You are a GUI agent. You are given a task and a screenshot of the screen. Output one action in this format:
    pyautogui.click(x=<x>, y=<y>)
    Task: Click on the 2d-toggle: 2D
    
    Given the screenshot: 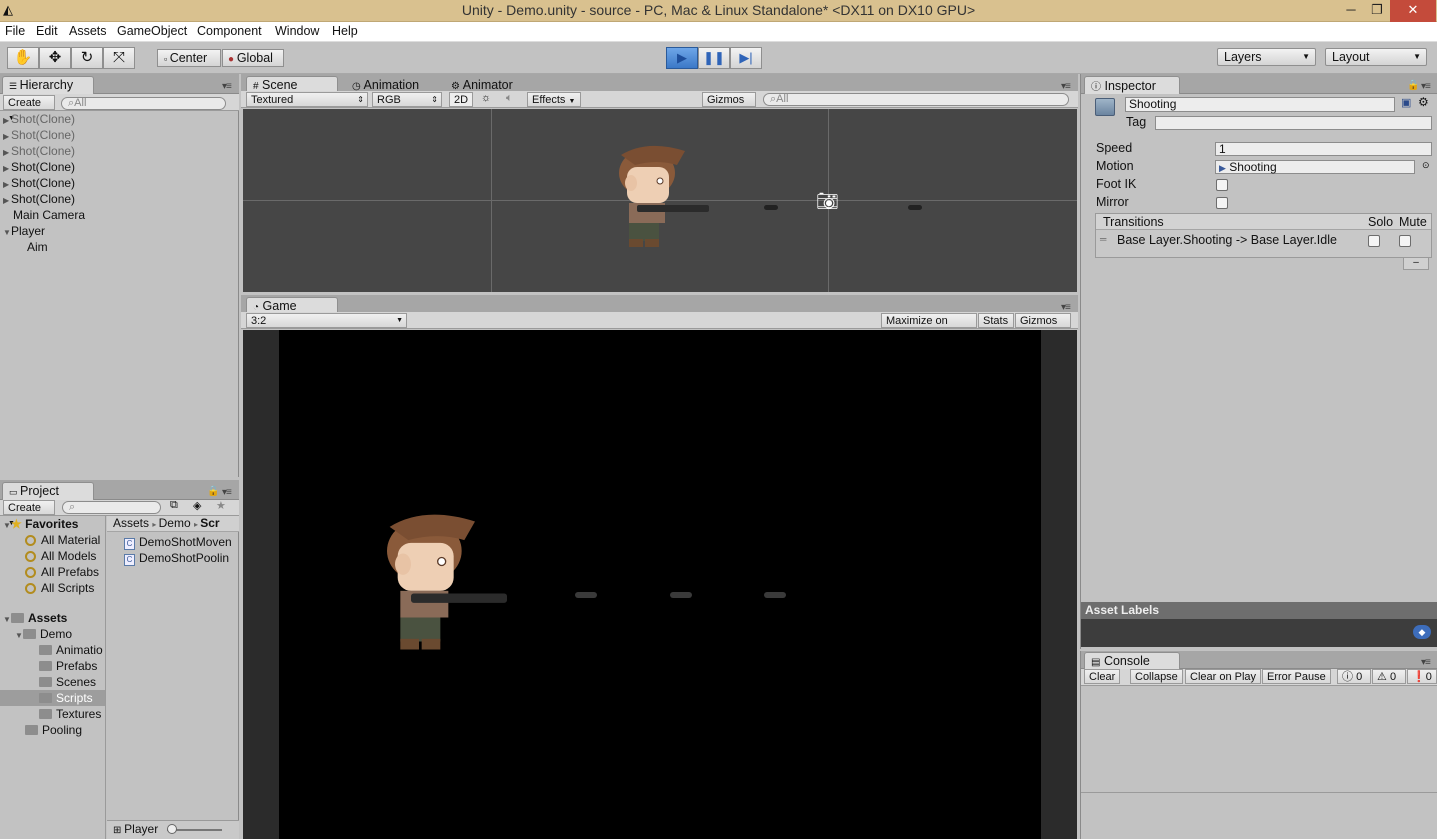 What is the action you would take?
    pyautogui.click(x=461, y=99)
    